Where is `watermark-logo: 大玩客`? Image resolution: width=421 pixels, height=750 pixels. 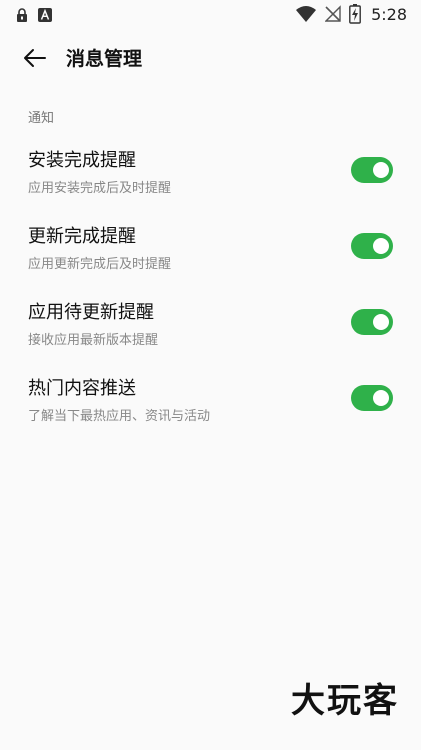 watermark-logo: 大玩客 is located at coordinates (345, 701).